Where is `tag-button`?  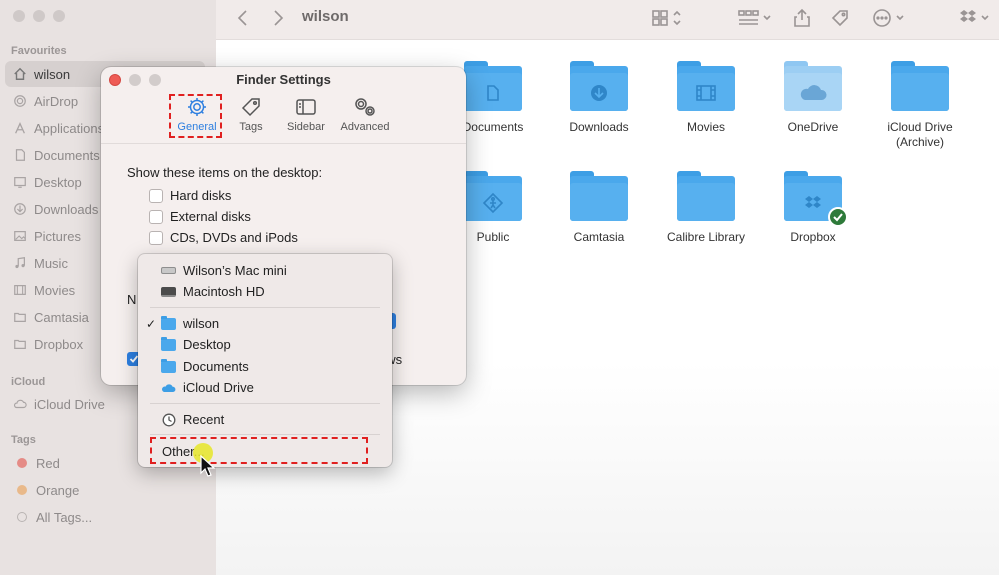
tag-button is located at coordinates (840, 18).